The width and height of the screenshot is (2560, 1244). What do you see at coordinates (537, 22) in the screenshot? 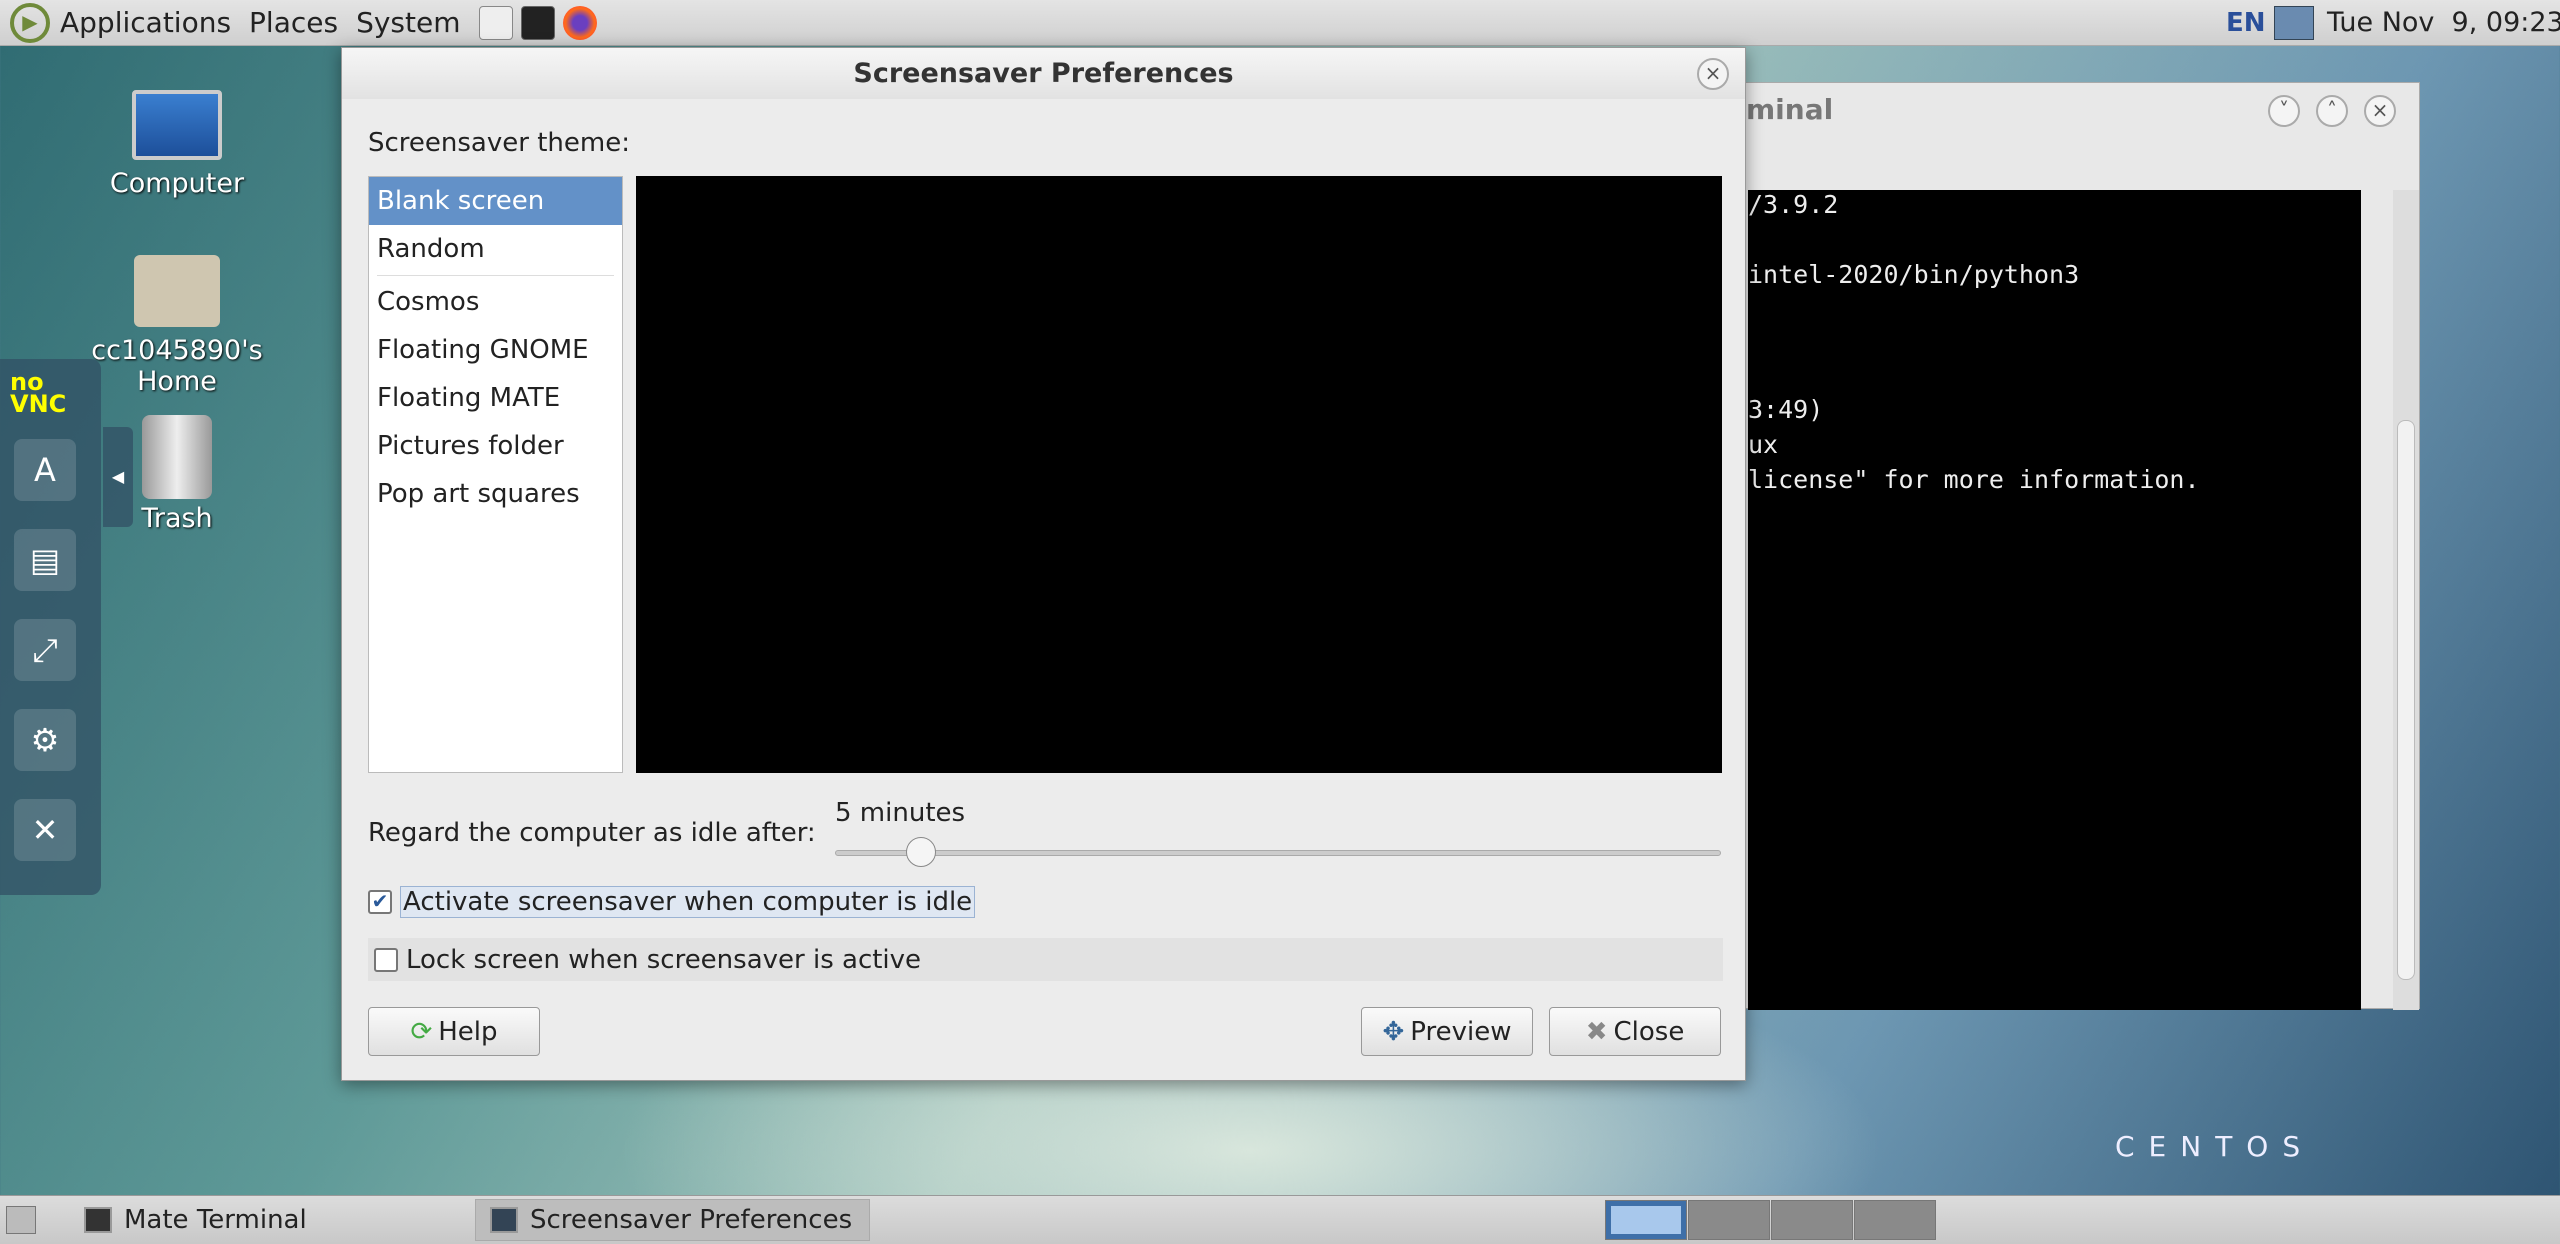
I see `terminal-launcher-icon` at bounding box center [537, 22].